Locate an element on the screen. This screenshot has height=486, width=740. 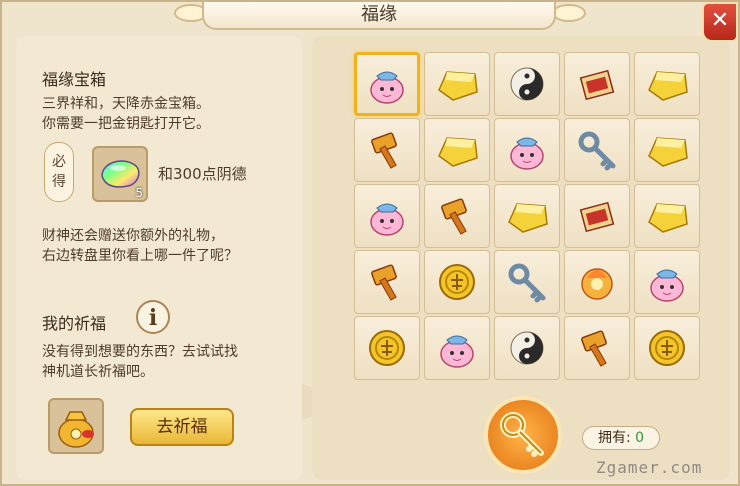
blessing-bag-slot is located at coordinates (76, 426).